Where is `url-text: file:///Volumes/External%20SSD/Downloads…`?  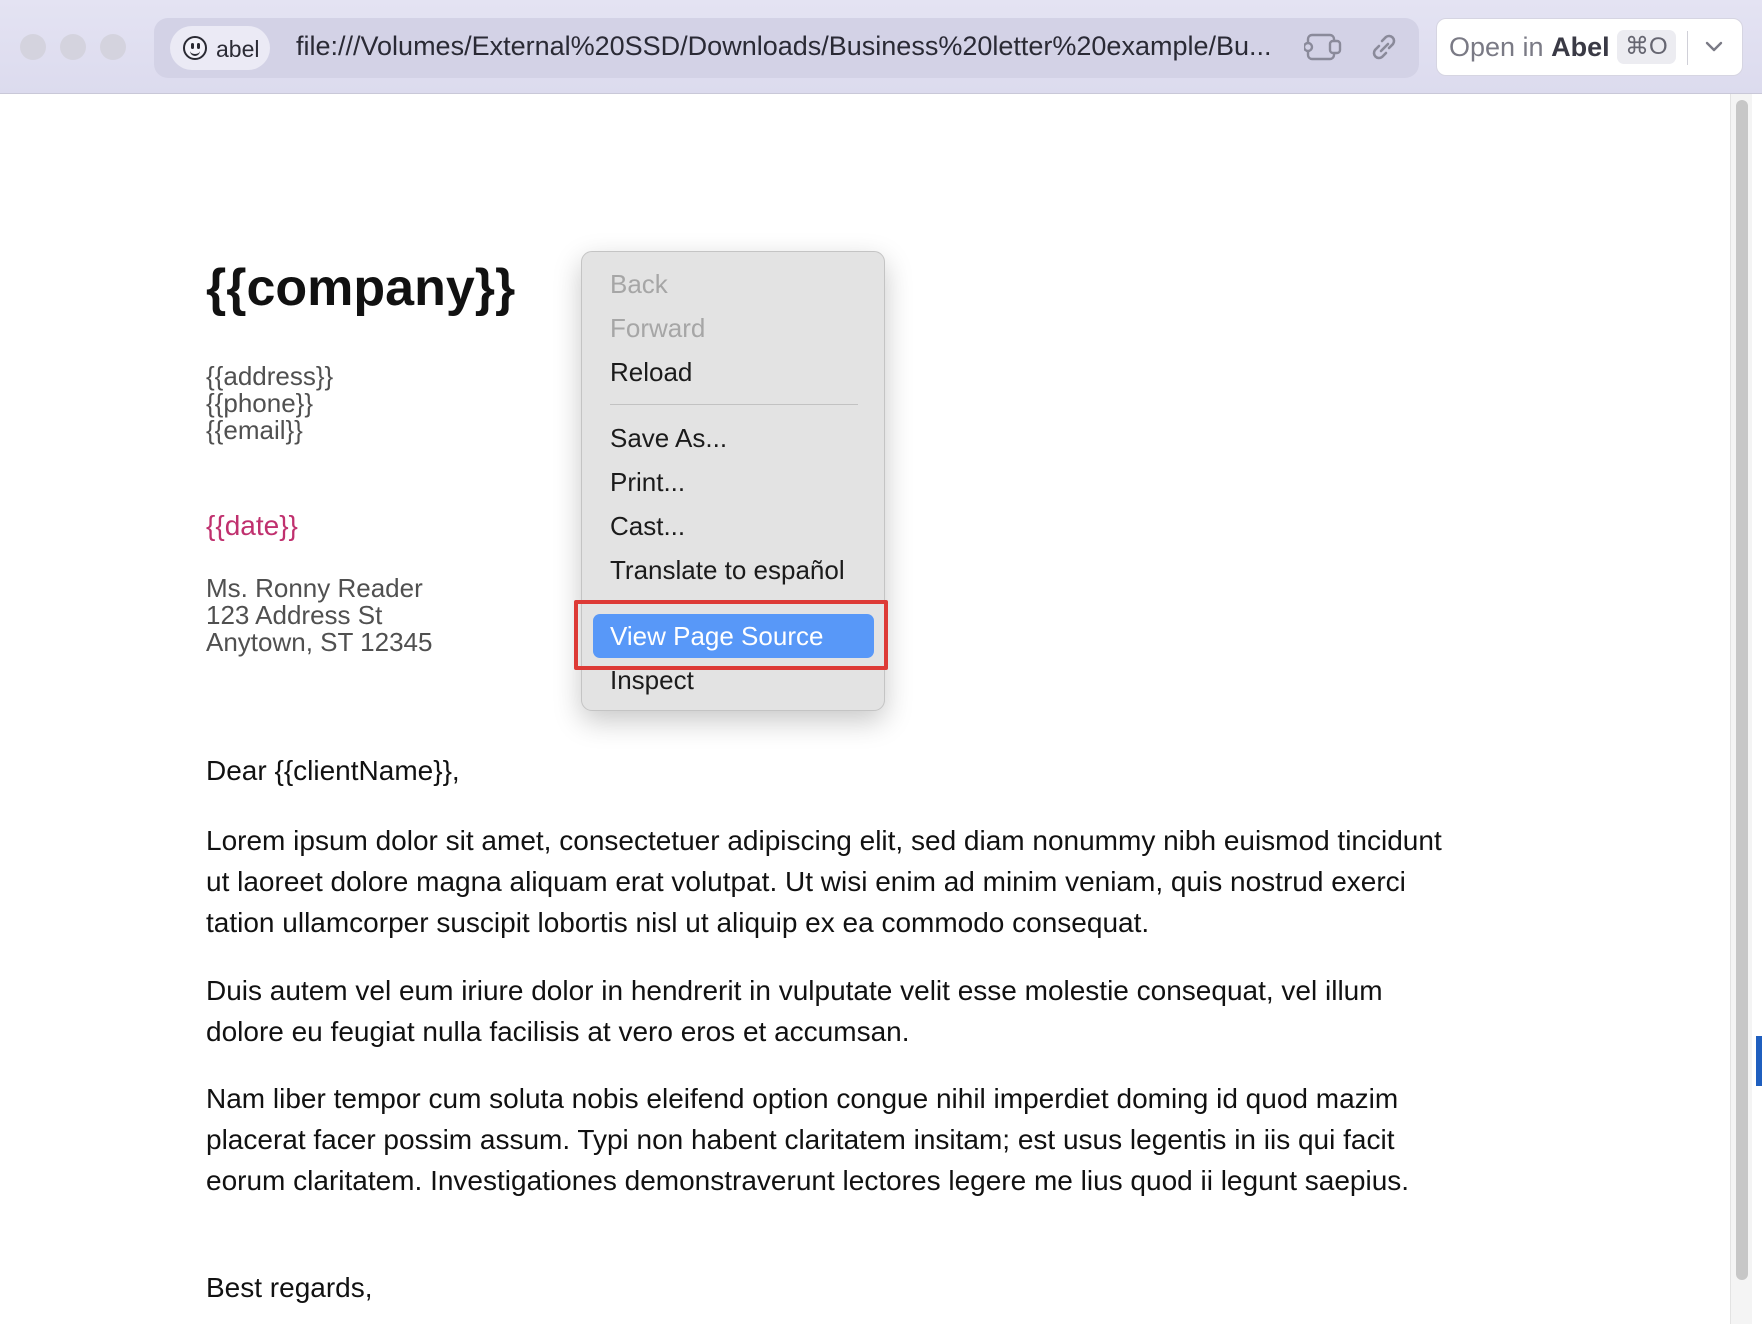 url-text: file:///Volumes/External%20SSD/Downloads… is located at coordinates (861, 46).